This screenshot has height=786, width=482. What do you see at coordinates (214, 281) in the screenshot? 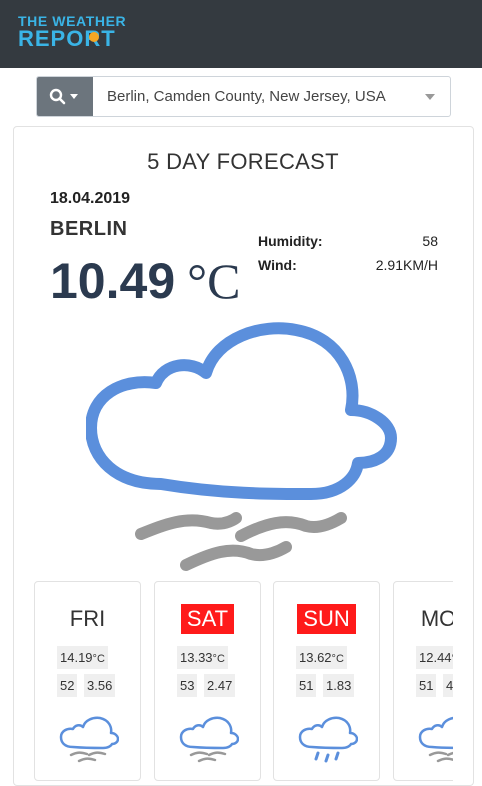
I see `temperature-unit: °C` at bounding box center [214, 281].